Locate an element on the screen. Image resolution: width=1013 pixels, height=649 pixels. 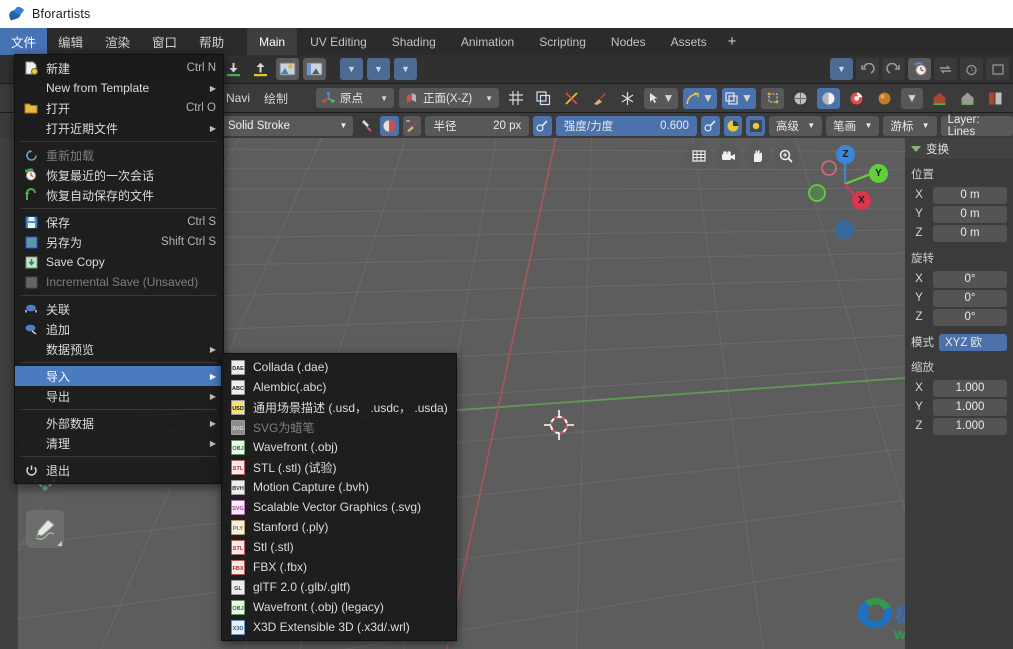
viewport-menu-navi: Navi is located at coordinates (238, 98).